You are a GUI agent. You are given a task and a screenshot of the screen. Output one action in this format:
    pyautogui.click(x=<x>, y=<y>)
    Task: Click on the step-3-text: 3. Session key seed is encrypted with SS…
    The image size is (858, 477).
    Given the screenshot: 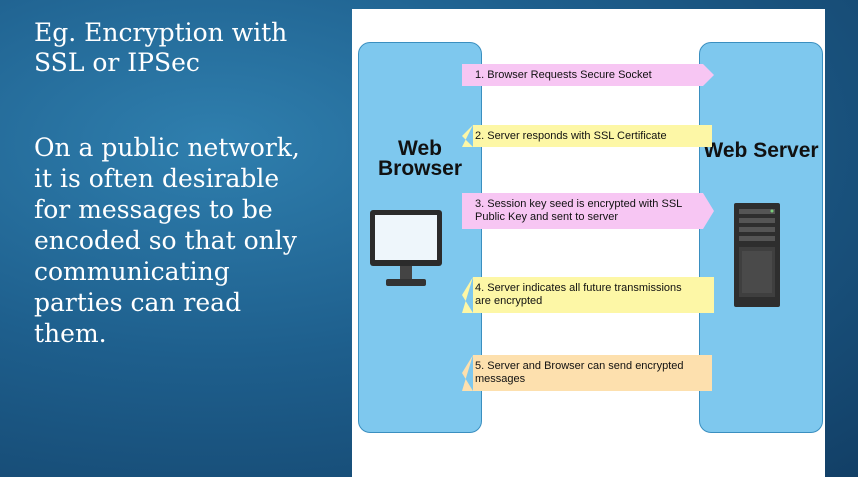 What is the action you would take?
    pyautogui.click(x=578, y=210)
    